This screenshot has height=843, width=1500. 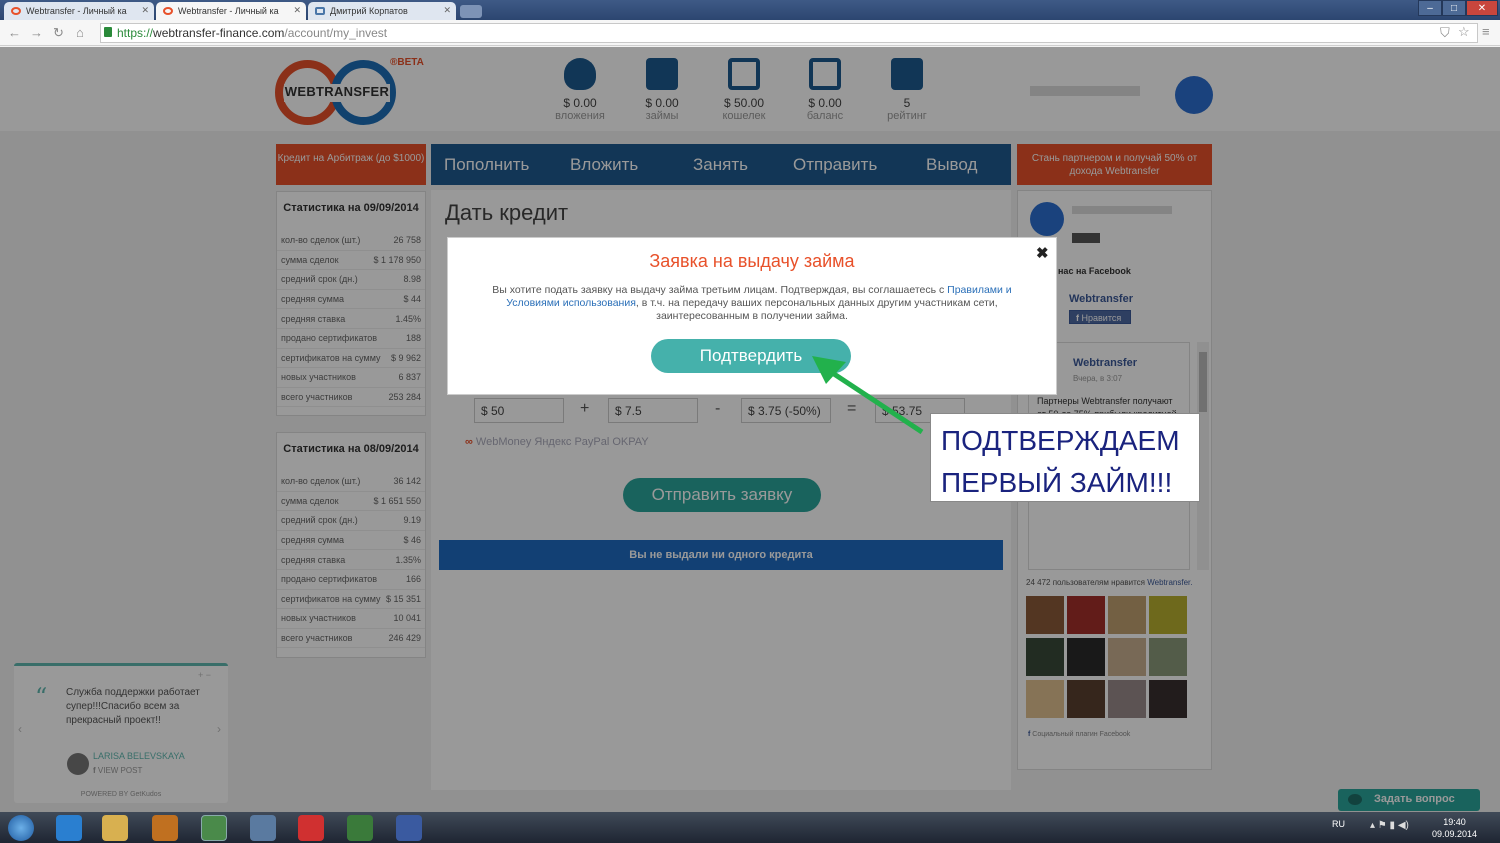 What do you see at coordinates (1455, 834) in the screenshot?
I see `clock-date: 09.09.2014` at bounding box center [1455, 834].